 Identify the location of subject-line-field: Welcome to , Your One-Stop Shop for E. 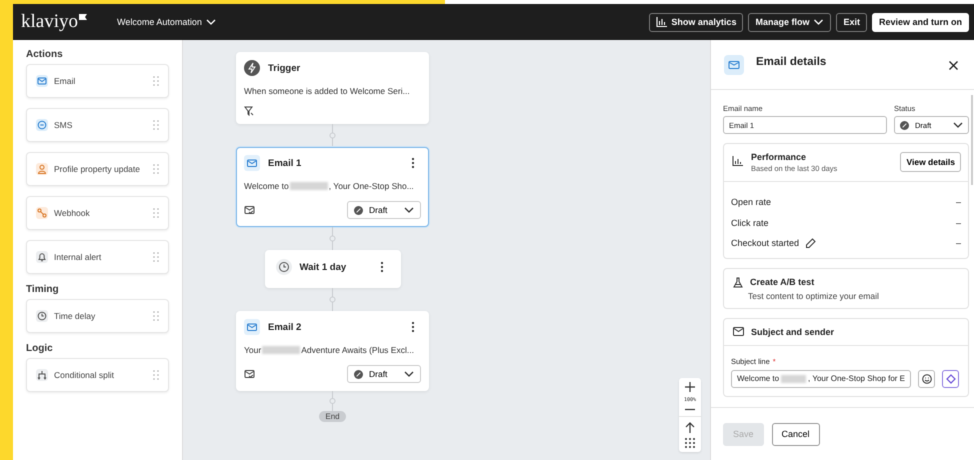
(821, 379).